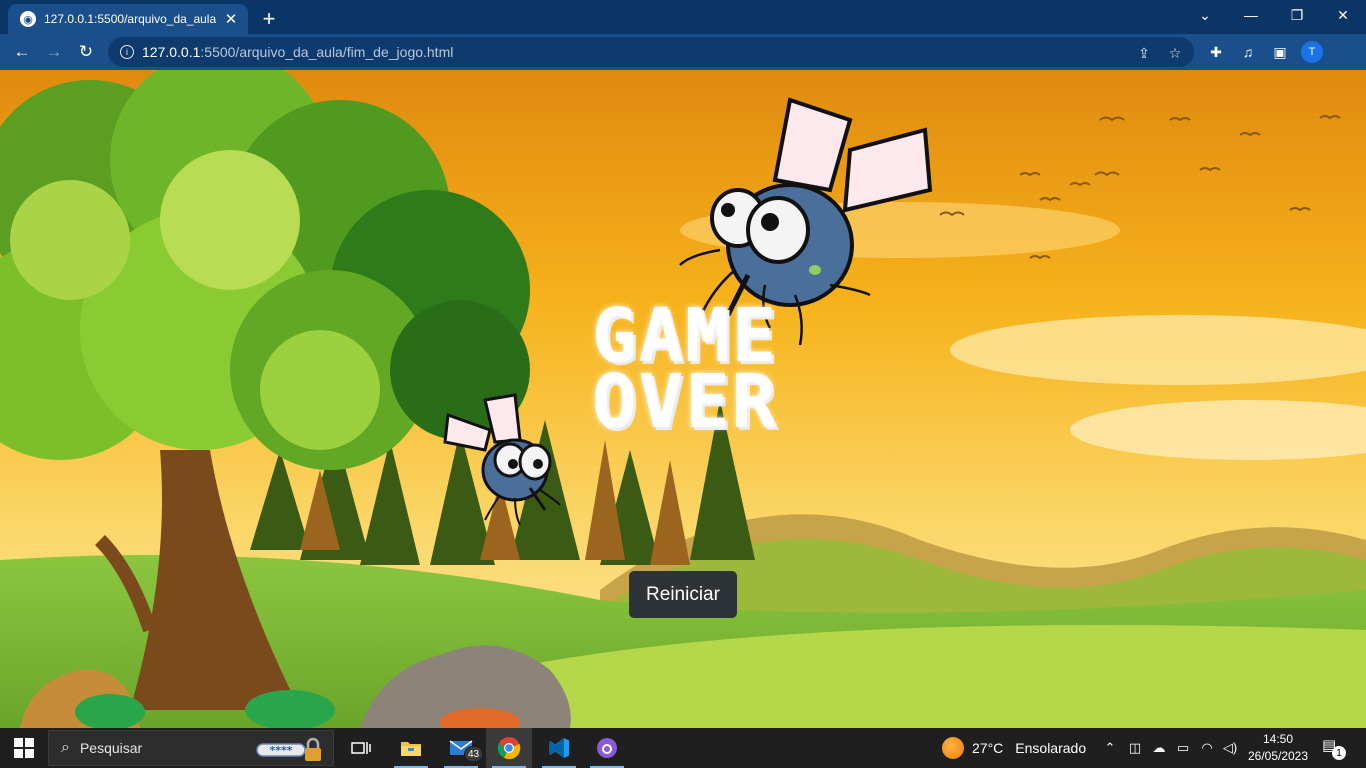  Describe the element at coordinates (171, 52) in the screenshot. I see `url-host: 127.0.0.1` at that location.